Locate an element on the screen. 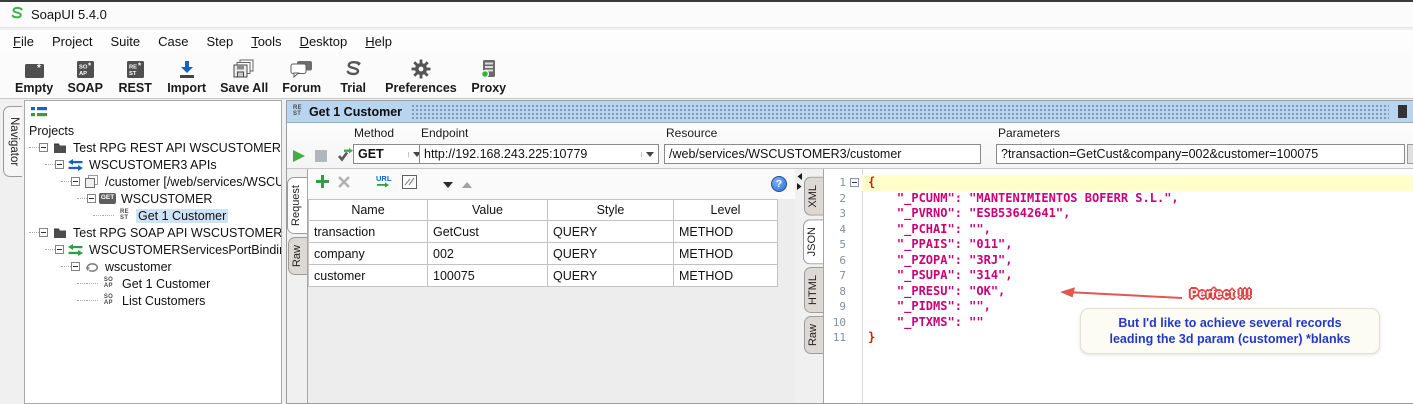 Image resolution: width=1413 pixels, height=404 pixels. column-header-name: Name is located at coordinates (368, 210).